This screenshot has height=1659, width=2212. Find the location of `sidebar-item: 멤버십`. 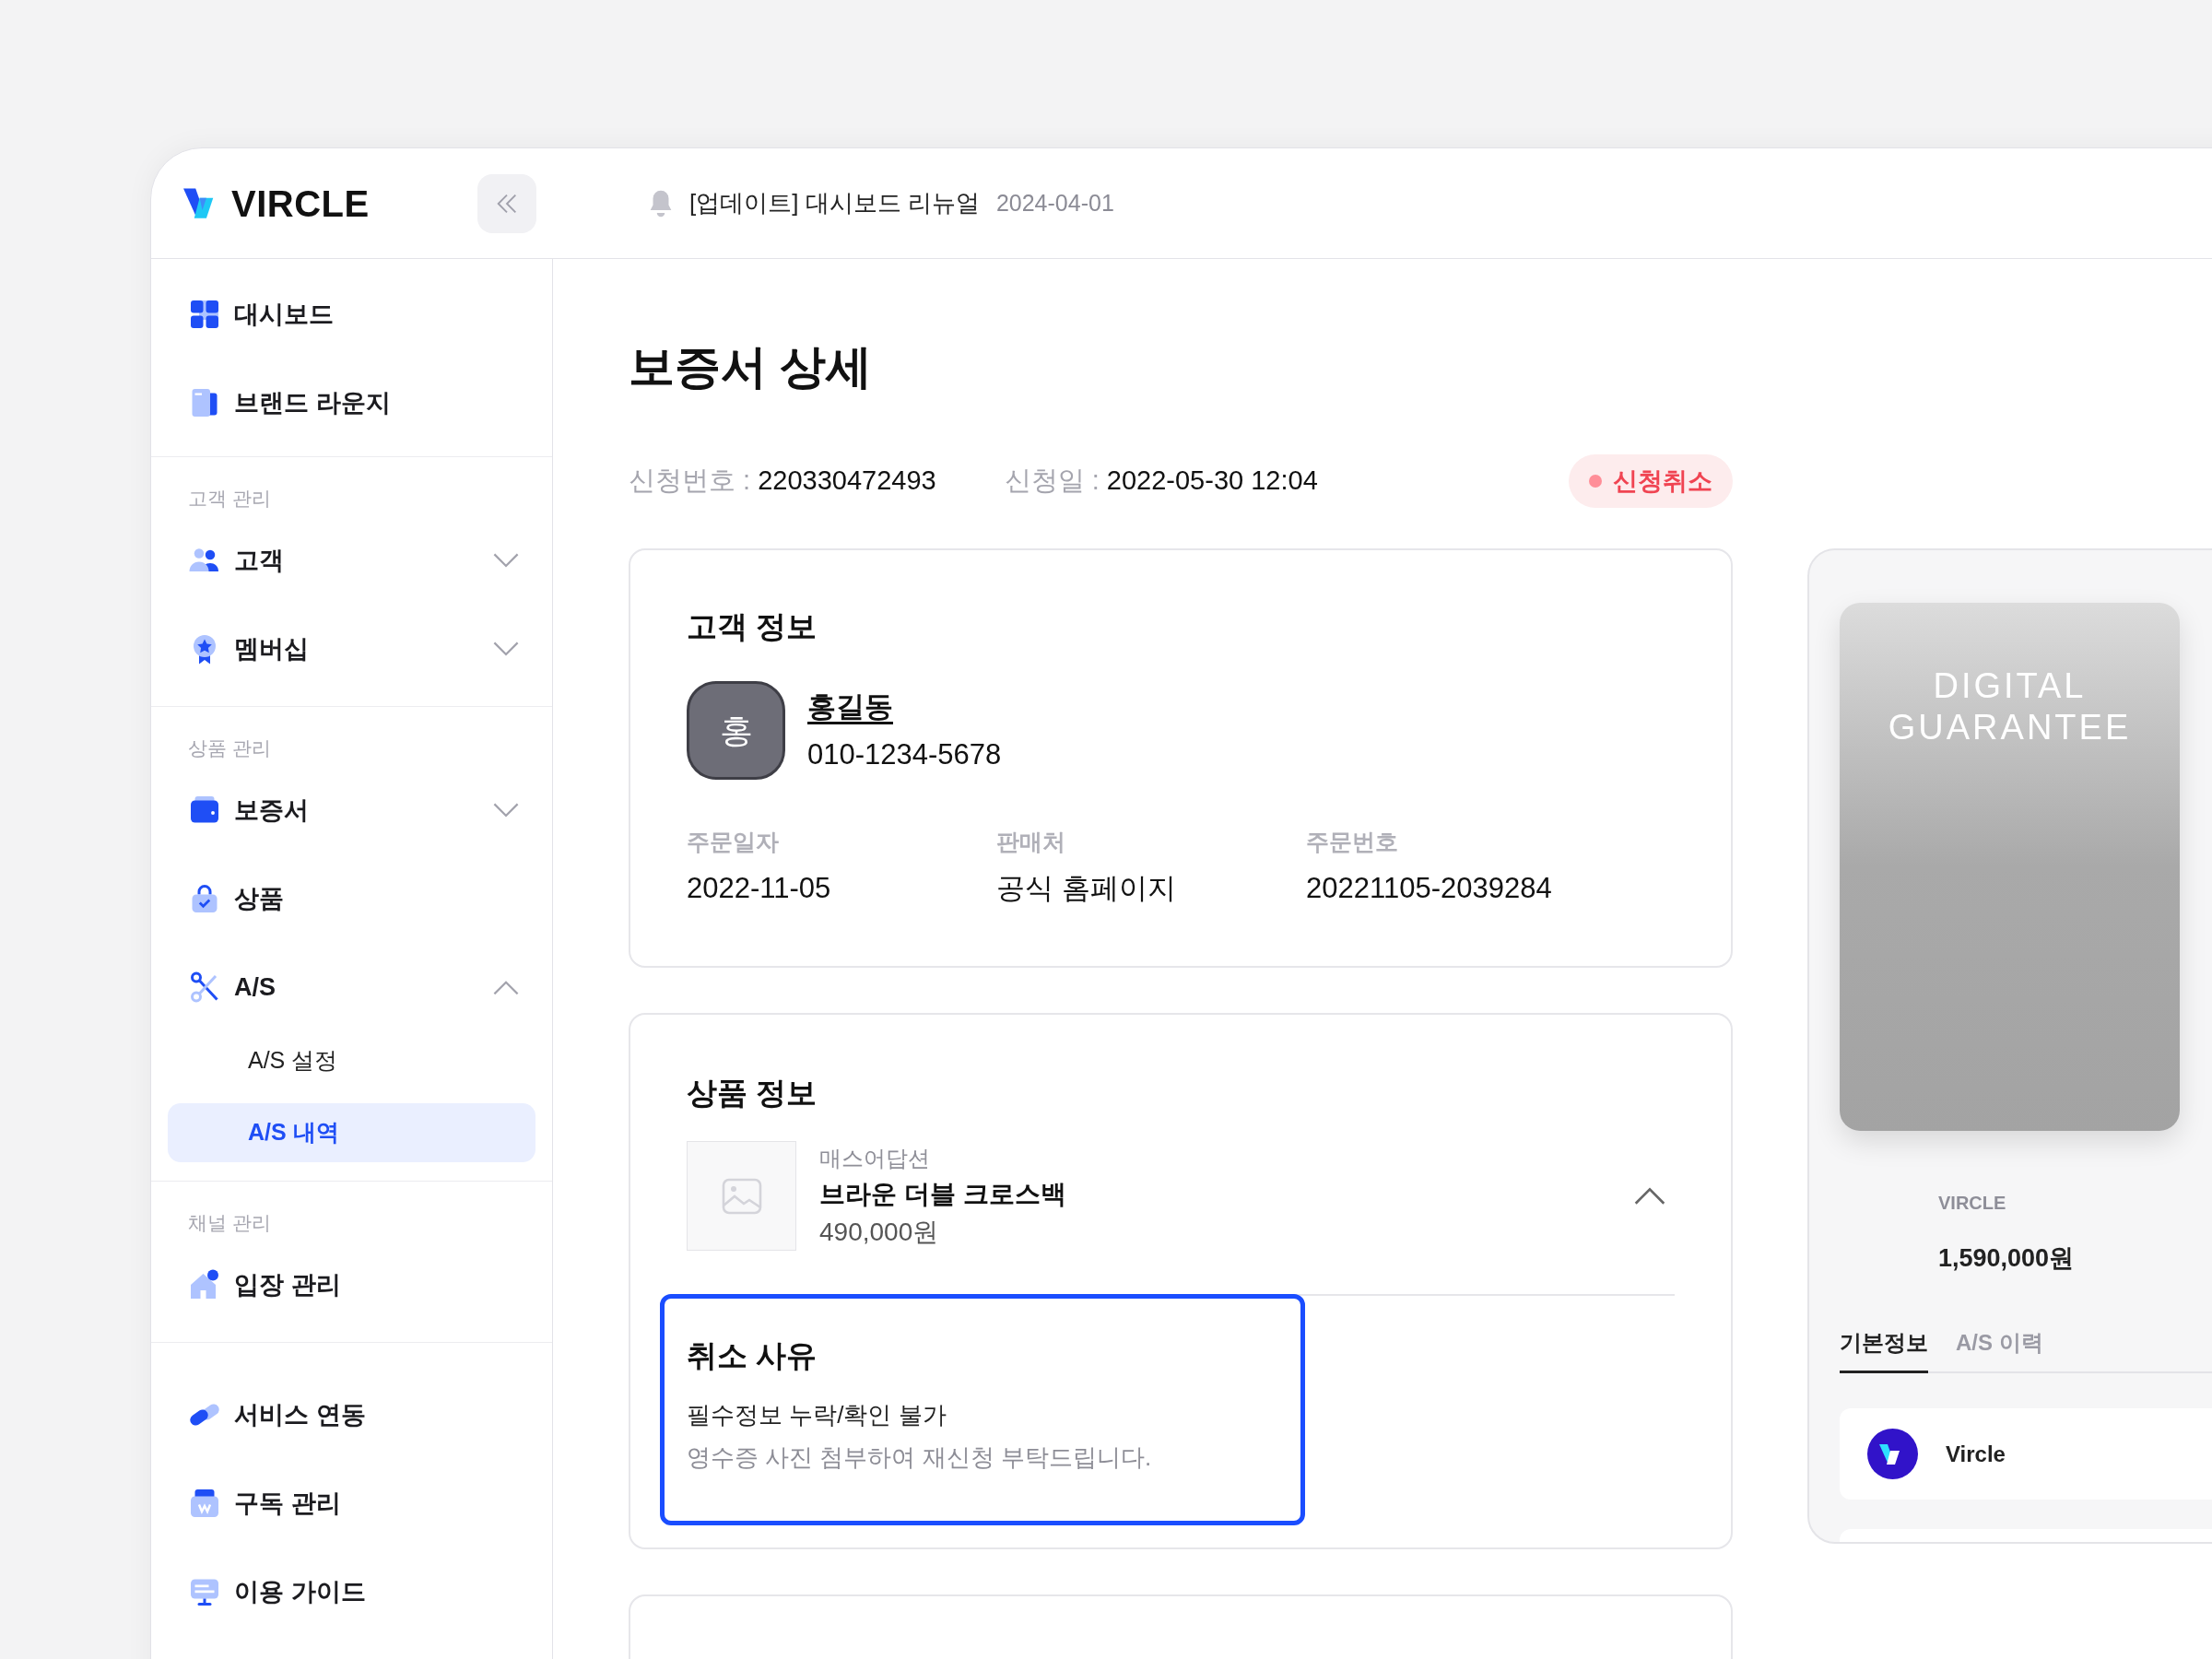

sidebar-item: 멤버십 is located at coordinates (351, 649).